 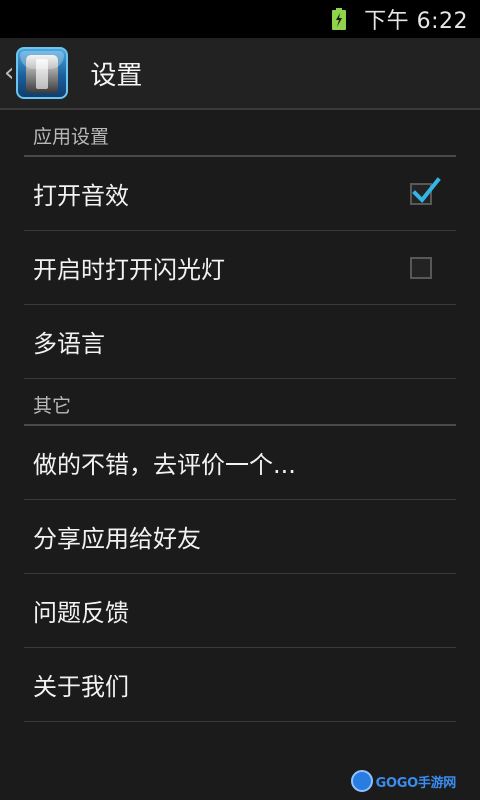 I want to click on pref-sound-effects-label: 打开音效, so click(x=81, y=196).